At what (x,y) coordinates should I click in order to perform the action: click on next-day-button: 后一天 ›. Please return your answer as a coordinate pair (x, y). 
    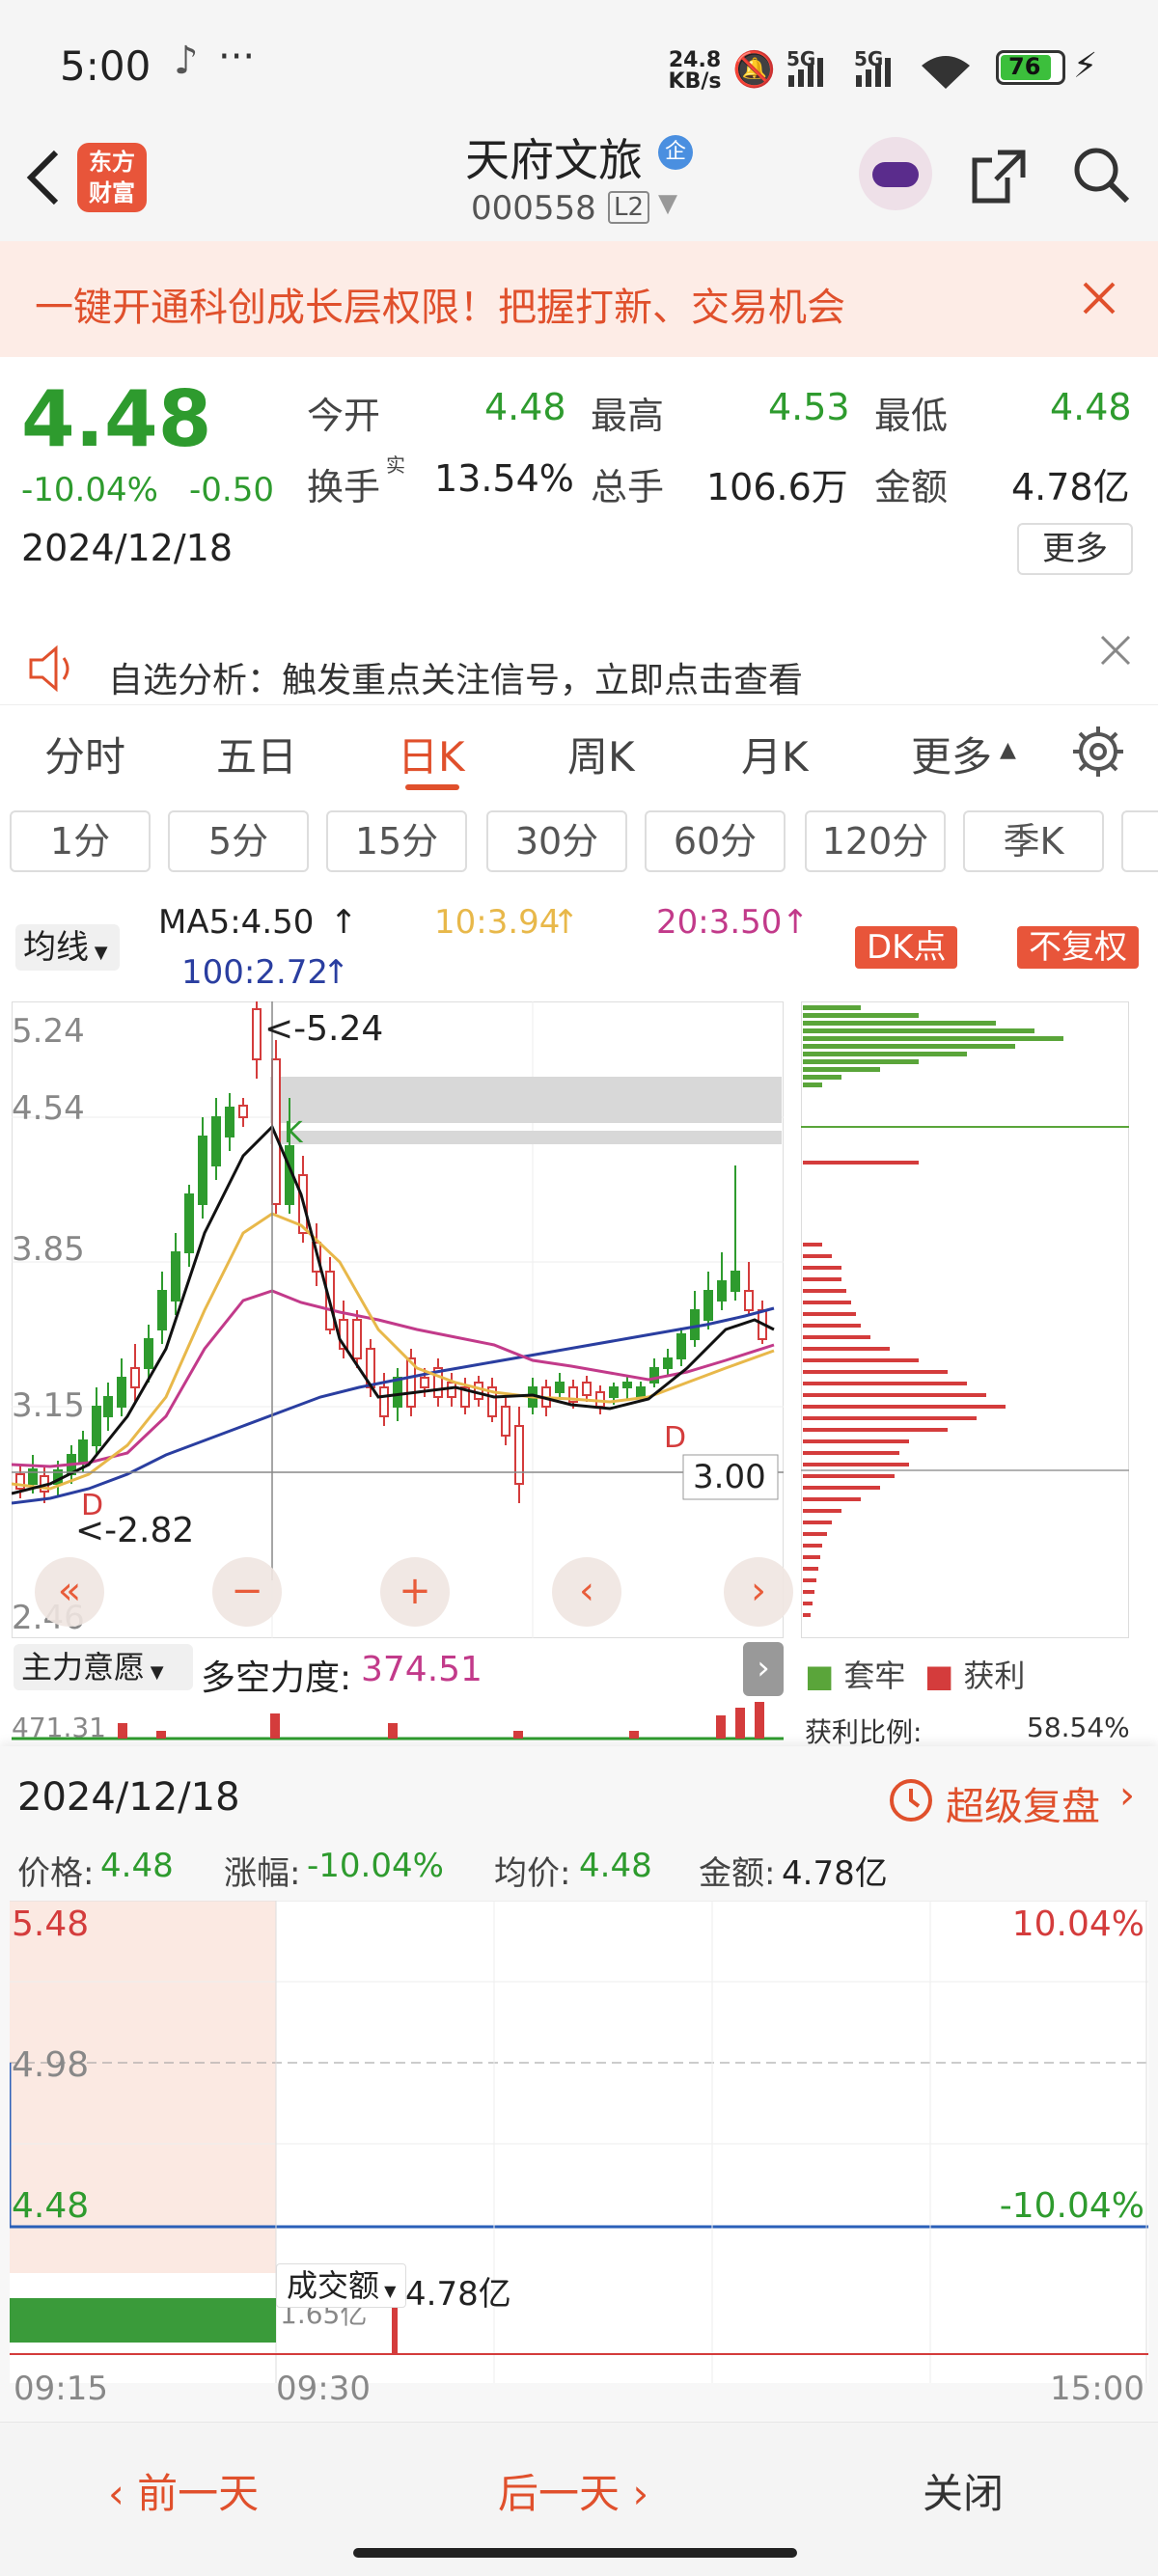
    Looking at the image, I should click on (573, 2491).